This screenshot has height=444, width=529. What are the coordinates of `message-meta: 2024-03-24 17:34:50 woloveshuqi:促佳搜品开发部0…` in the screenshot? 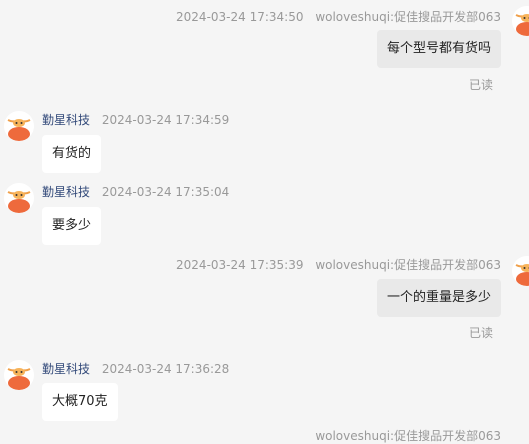 It's located at (338, 16).